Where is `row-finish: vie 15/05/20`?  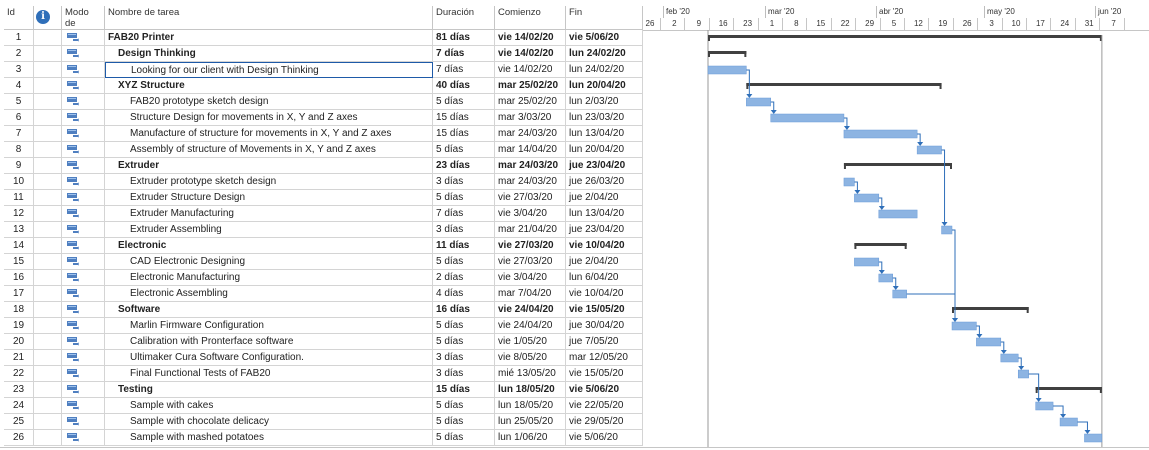
row-finish: vie 15/05/20 is located at coordinates (604, 310).